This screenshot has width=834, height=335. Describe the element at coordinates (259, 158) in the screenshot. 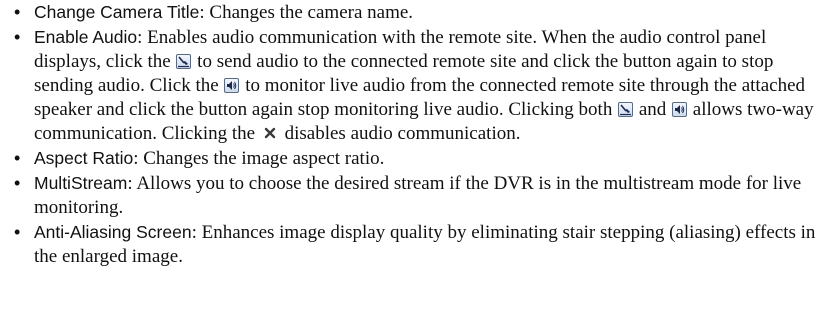

I see `item-desc: : Changes the image aspect ratio.` at that location.